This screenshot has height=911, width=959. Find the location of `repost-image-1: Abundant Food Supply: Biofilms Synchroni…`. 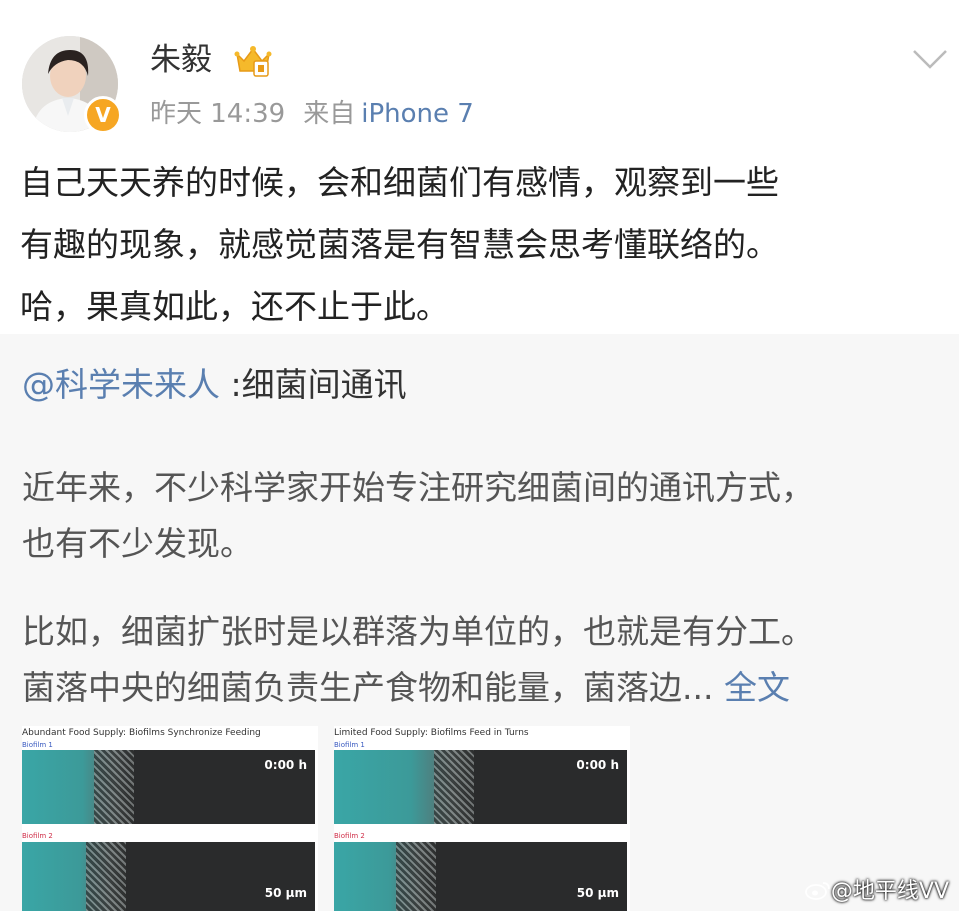

repost-image-1: Abundant Food Supply: Biofilms Synchroni… is located at coordinates (170, 818).